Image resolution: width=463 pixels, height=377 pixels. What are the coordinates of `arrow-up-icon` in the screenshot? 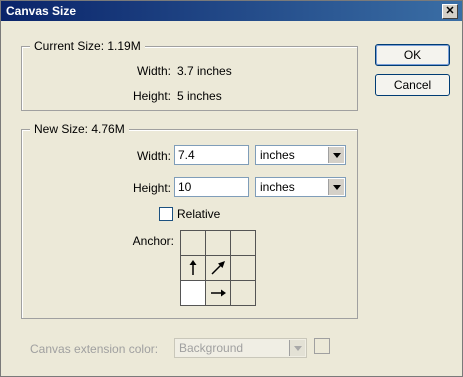 It's located at (193, 267).